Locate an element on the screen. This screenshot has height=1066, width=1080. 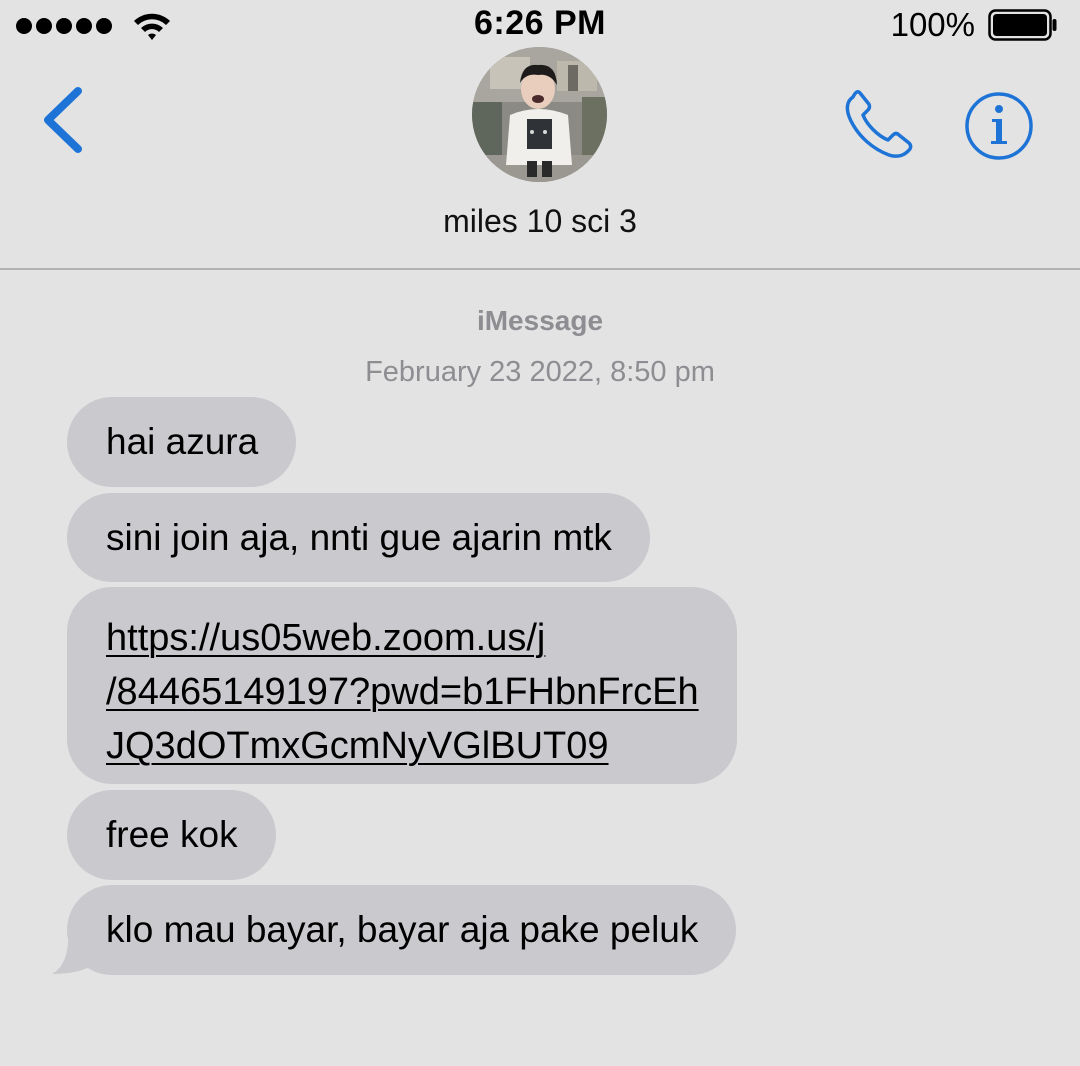
message-text: hai azura is located at coordinates (182, 441).